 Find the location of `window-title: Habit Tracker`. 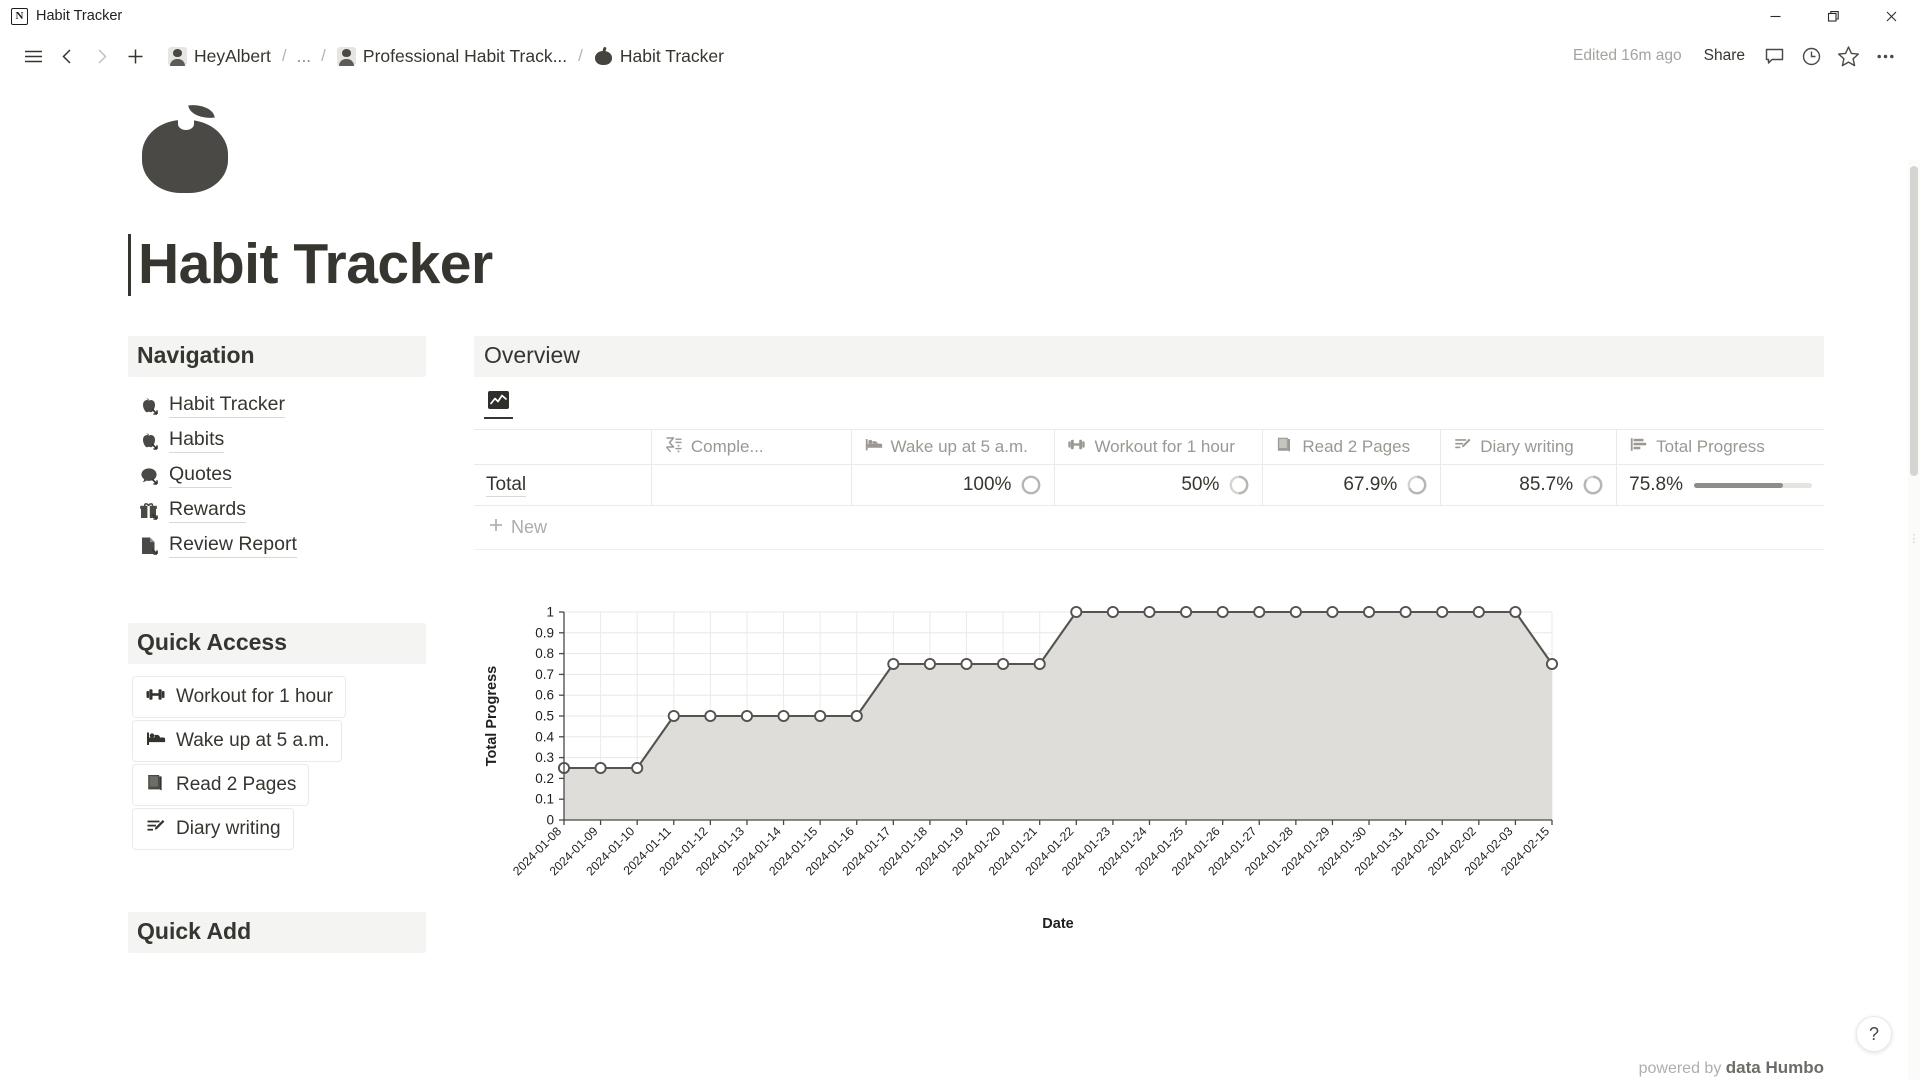

window-title: Habit Tracker is located at coordinates (79, 16).